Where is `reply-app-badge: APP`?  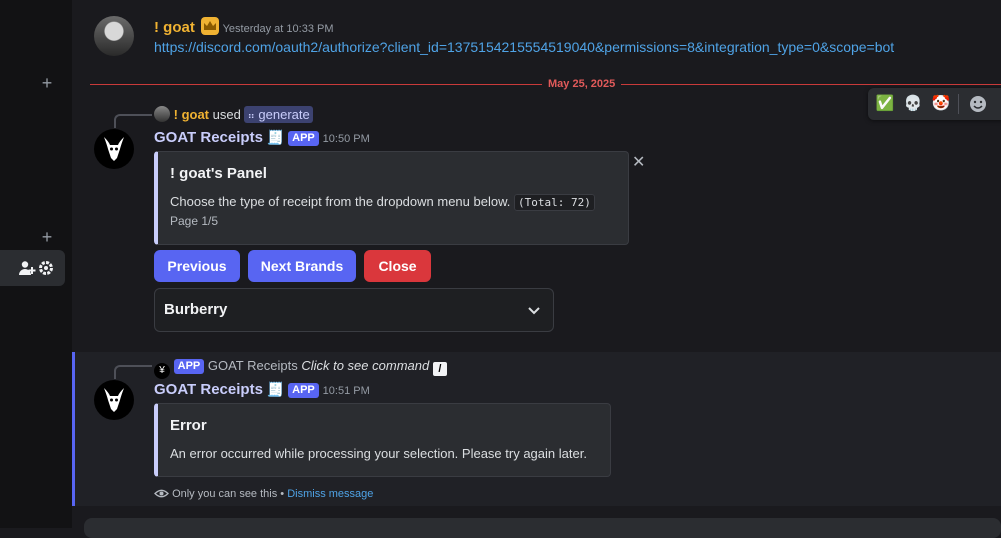
reply-app-badge: APP is located at coordinates (189, 366).